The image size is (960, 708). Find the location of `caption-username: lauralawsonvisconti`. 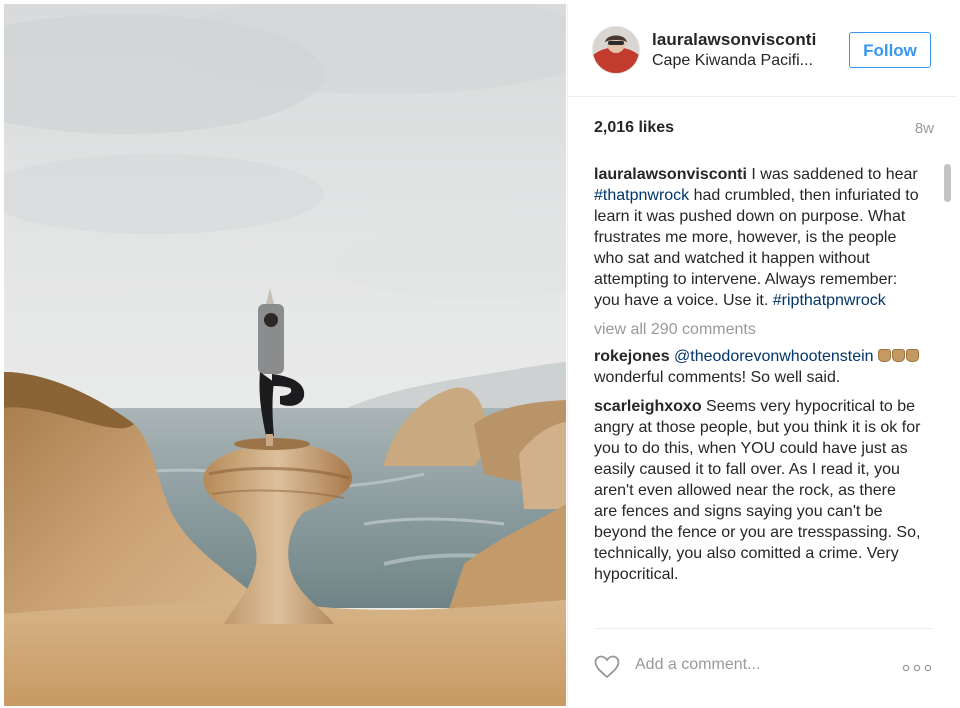

caption-username: lauralawsonvisconti is located at coordinates (670, 174).